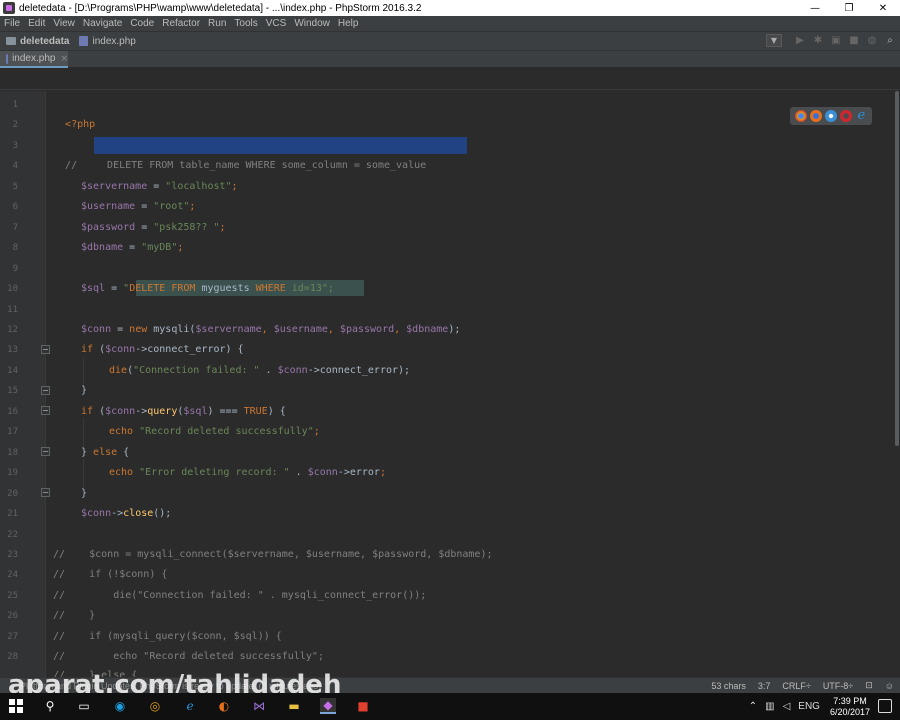  I want to click on close-tab-icon: ×, so click(64, 59).